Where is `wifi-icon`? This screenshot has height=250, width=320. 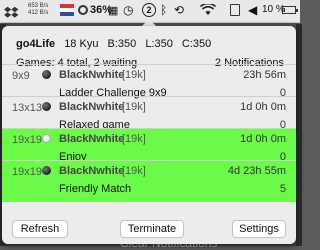
wifi-icon is located at coordinates (208, 10).